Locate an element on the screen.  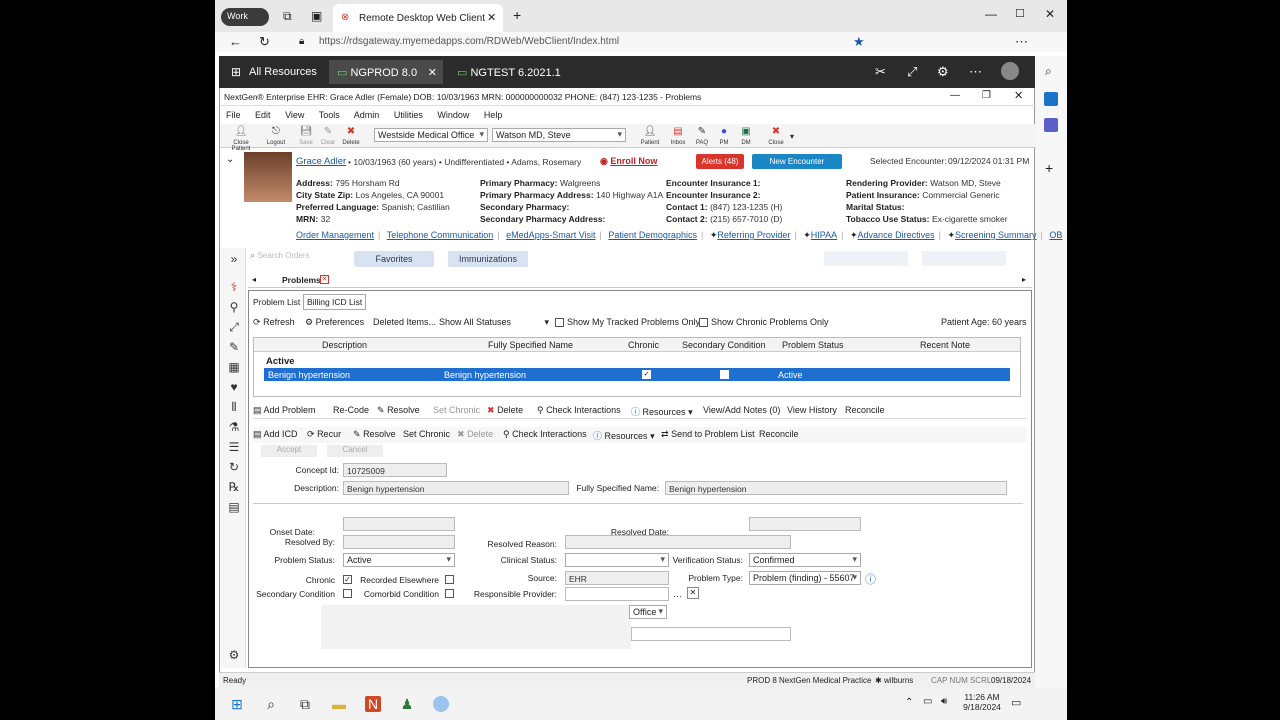
enroll-now-link: ◉ Enroll Now is located at coordinates (628, 161).